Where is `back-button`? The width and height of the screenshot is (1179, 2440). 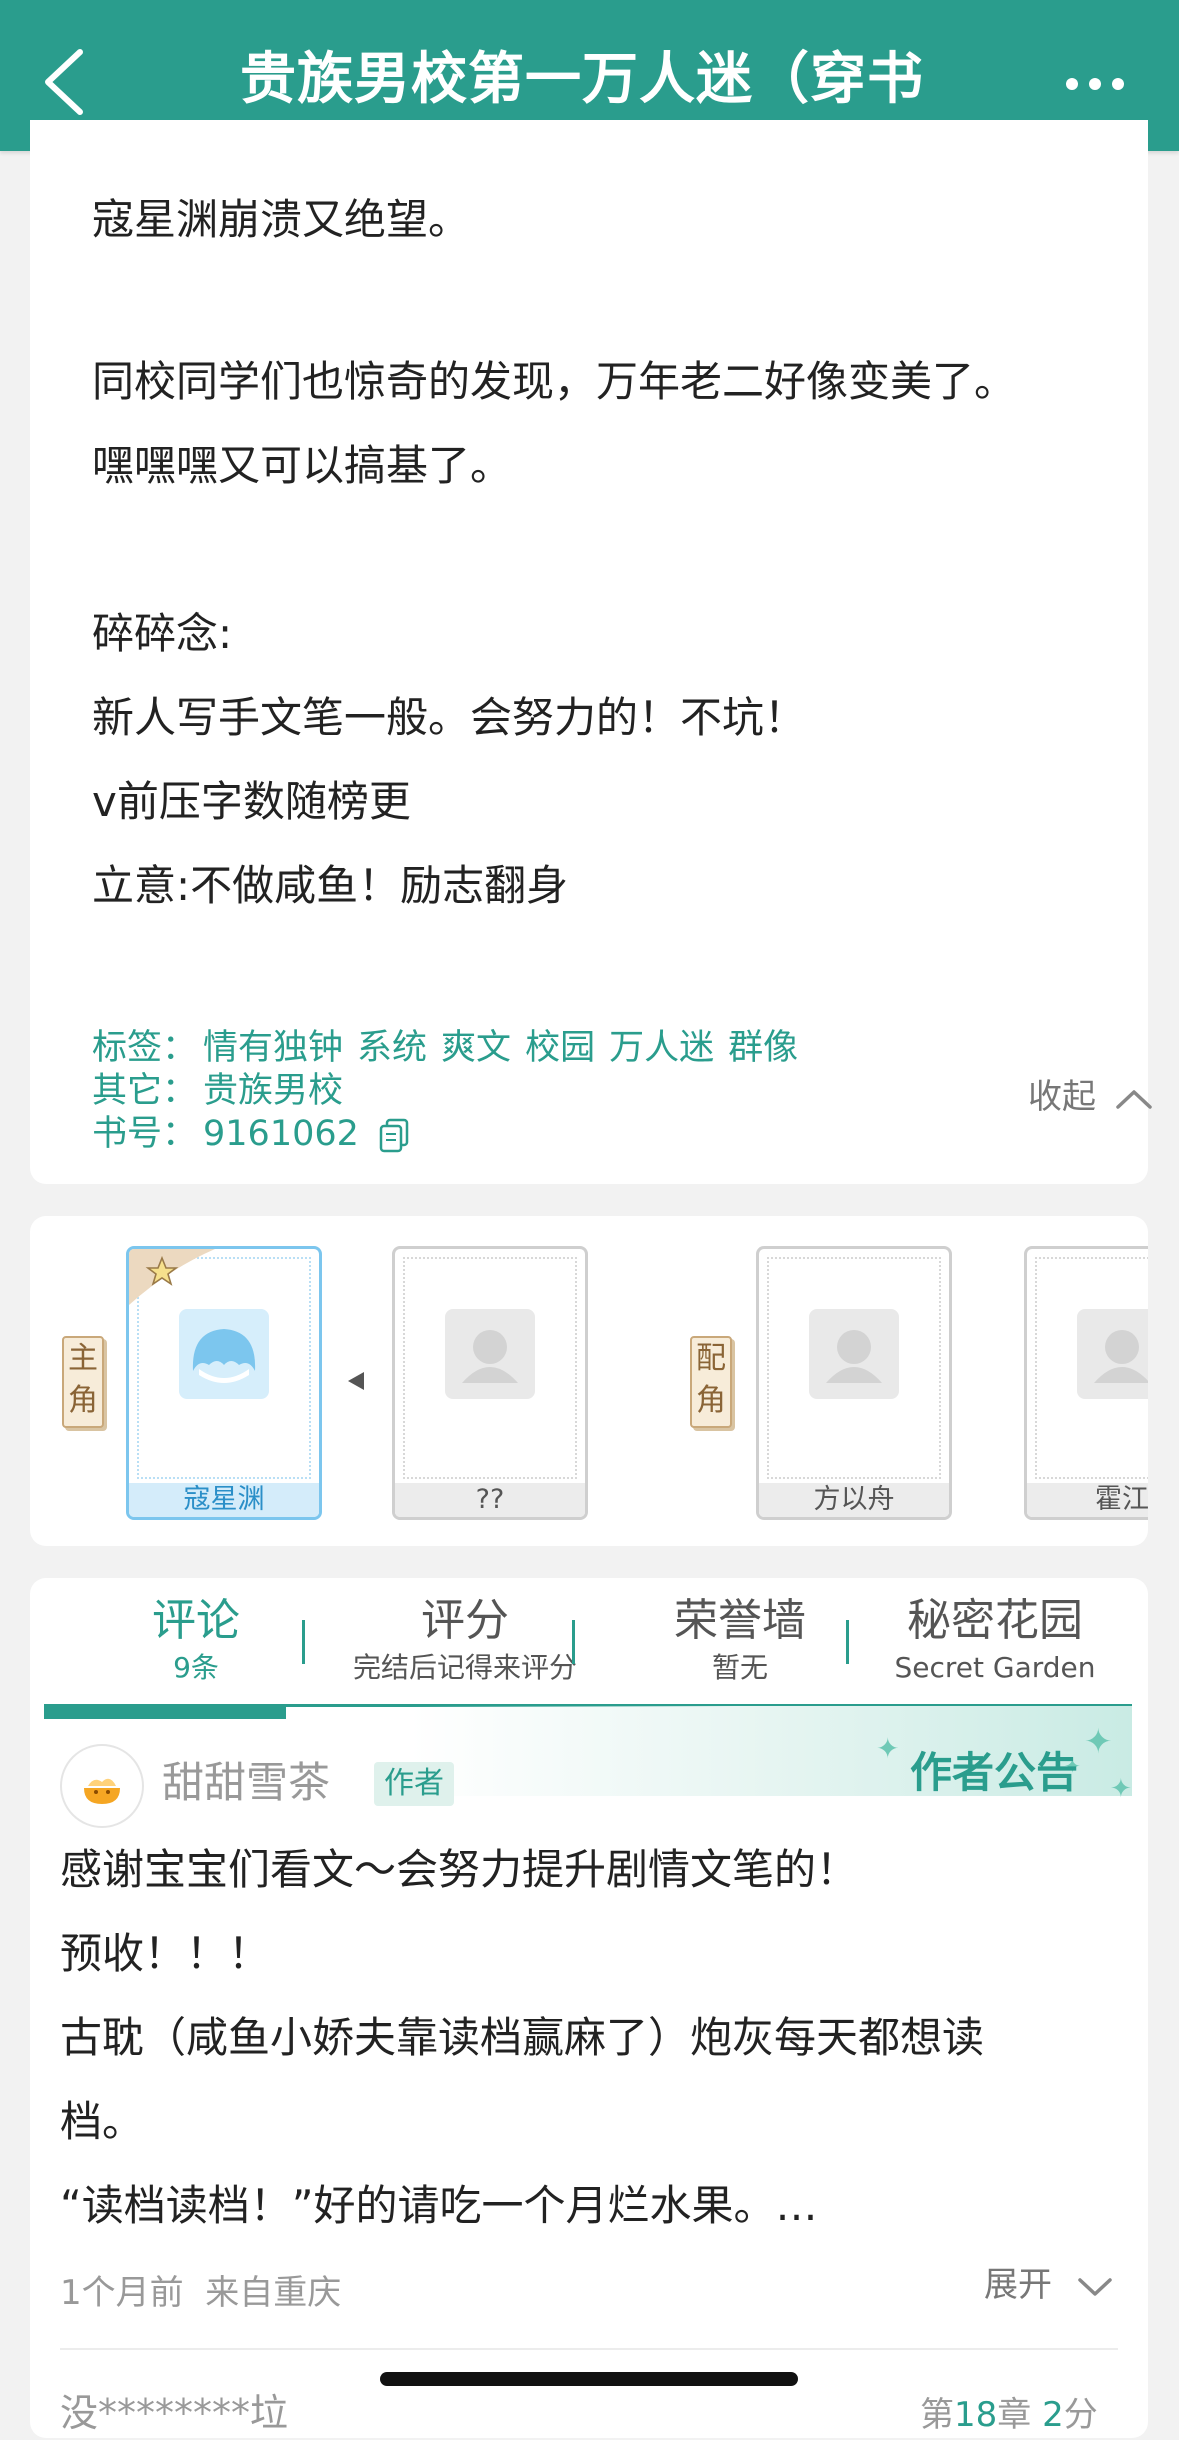 back-button is located at coordinates (68, 81).